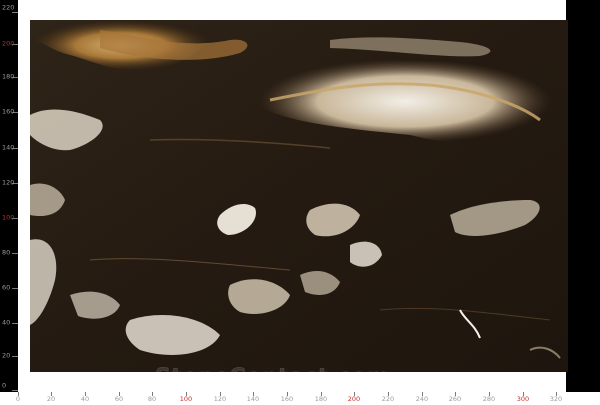  Describe the element at coordinates (300, 398) in the screenshot. I see `bottom-ruler-bar` at that location.